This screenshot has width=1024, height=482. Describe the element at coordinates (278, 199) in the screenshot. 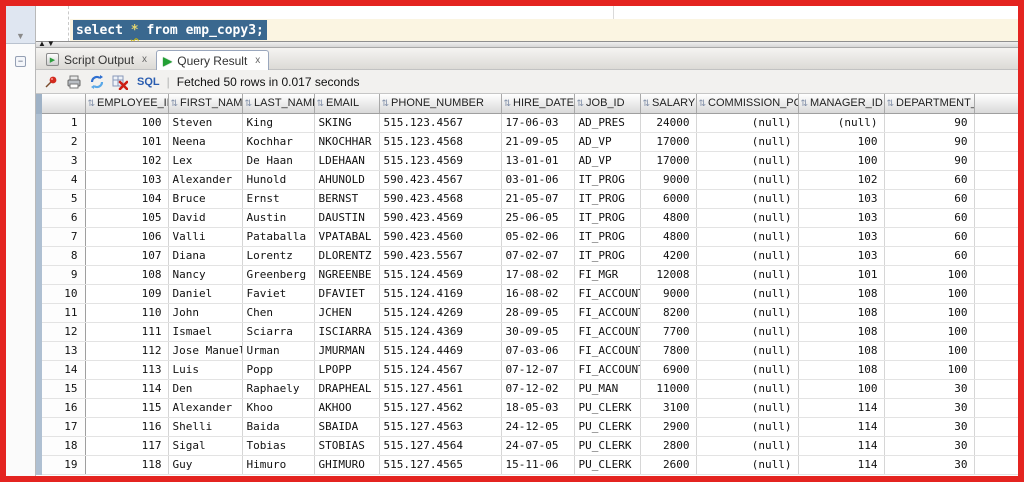

I see `cell-last_name: Ernst` at that location.